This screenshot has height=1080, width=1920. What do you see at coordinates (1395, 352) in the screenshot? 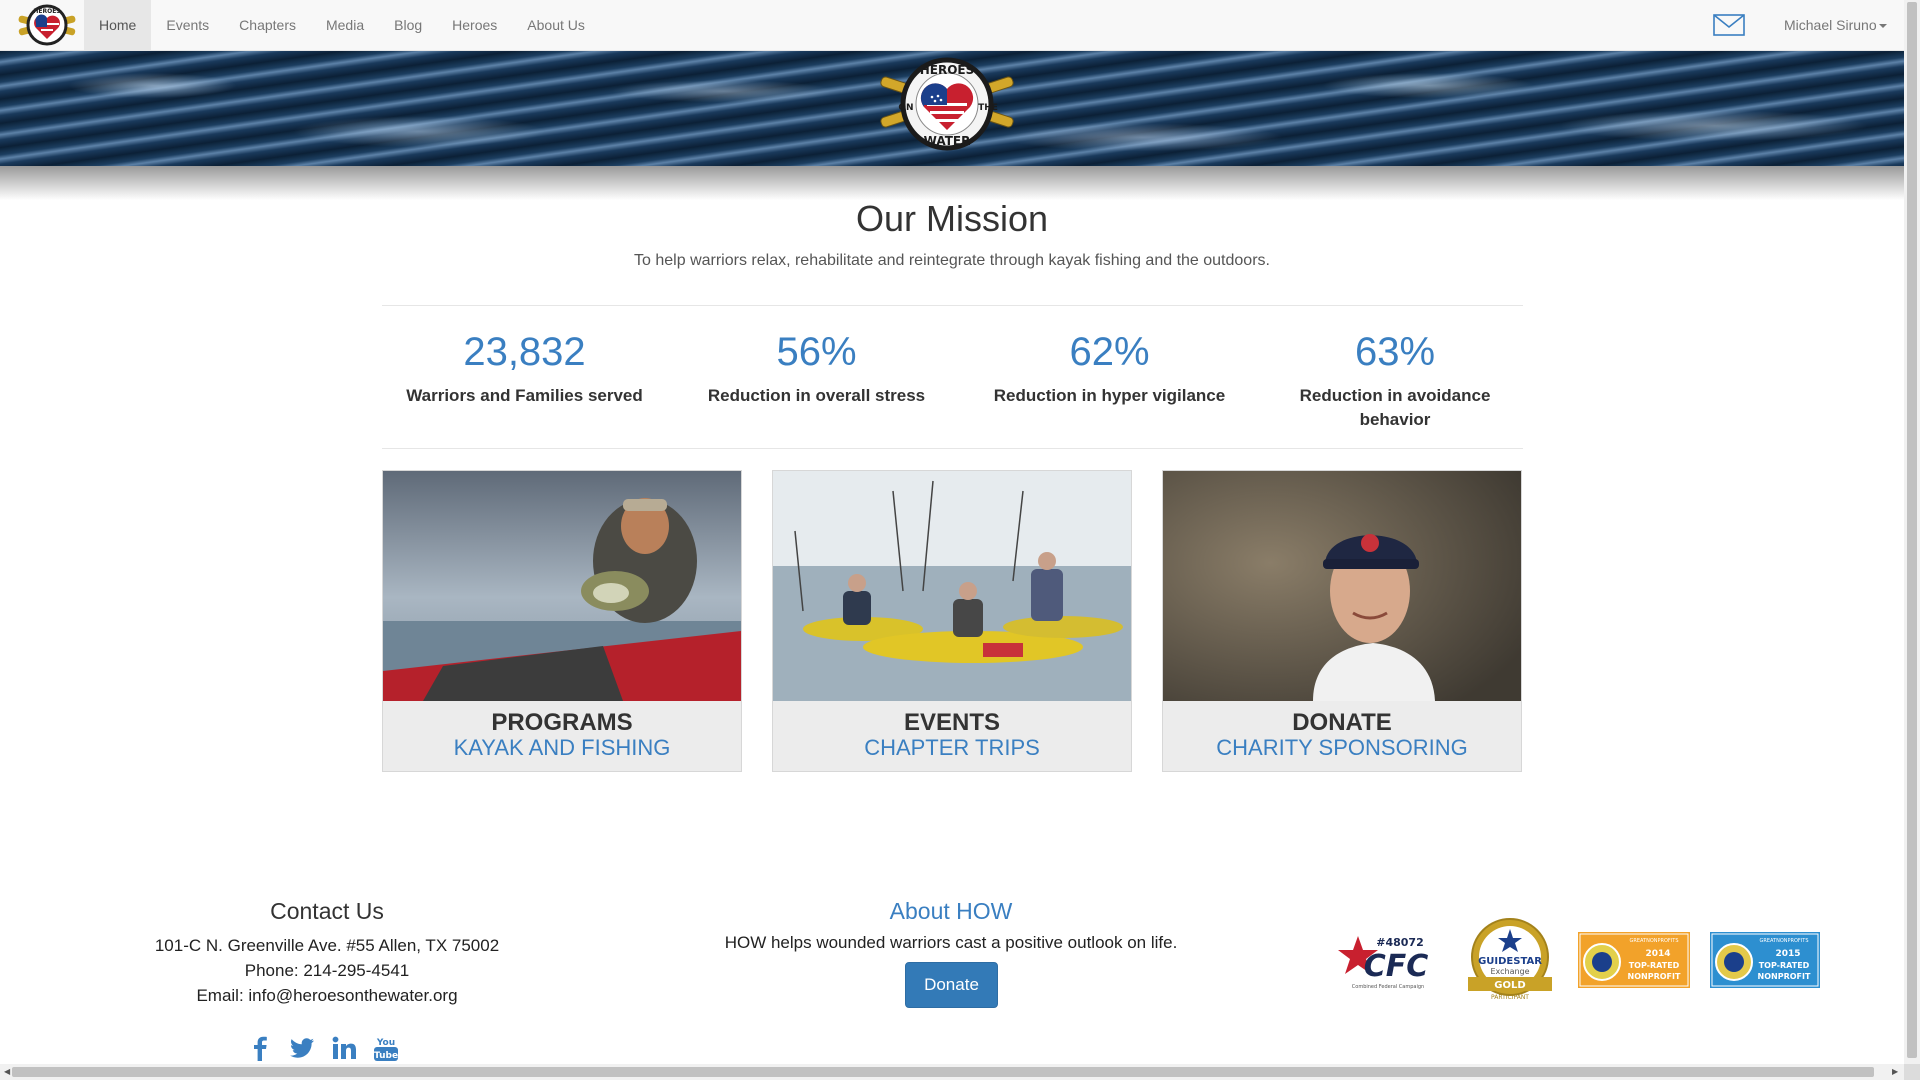
I see `stat-value: 63%` at bounding box center [1395, 352].